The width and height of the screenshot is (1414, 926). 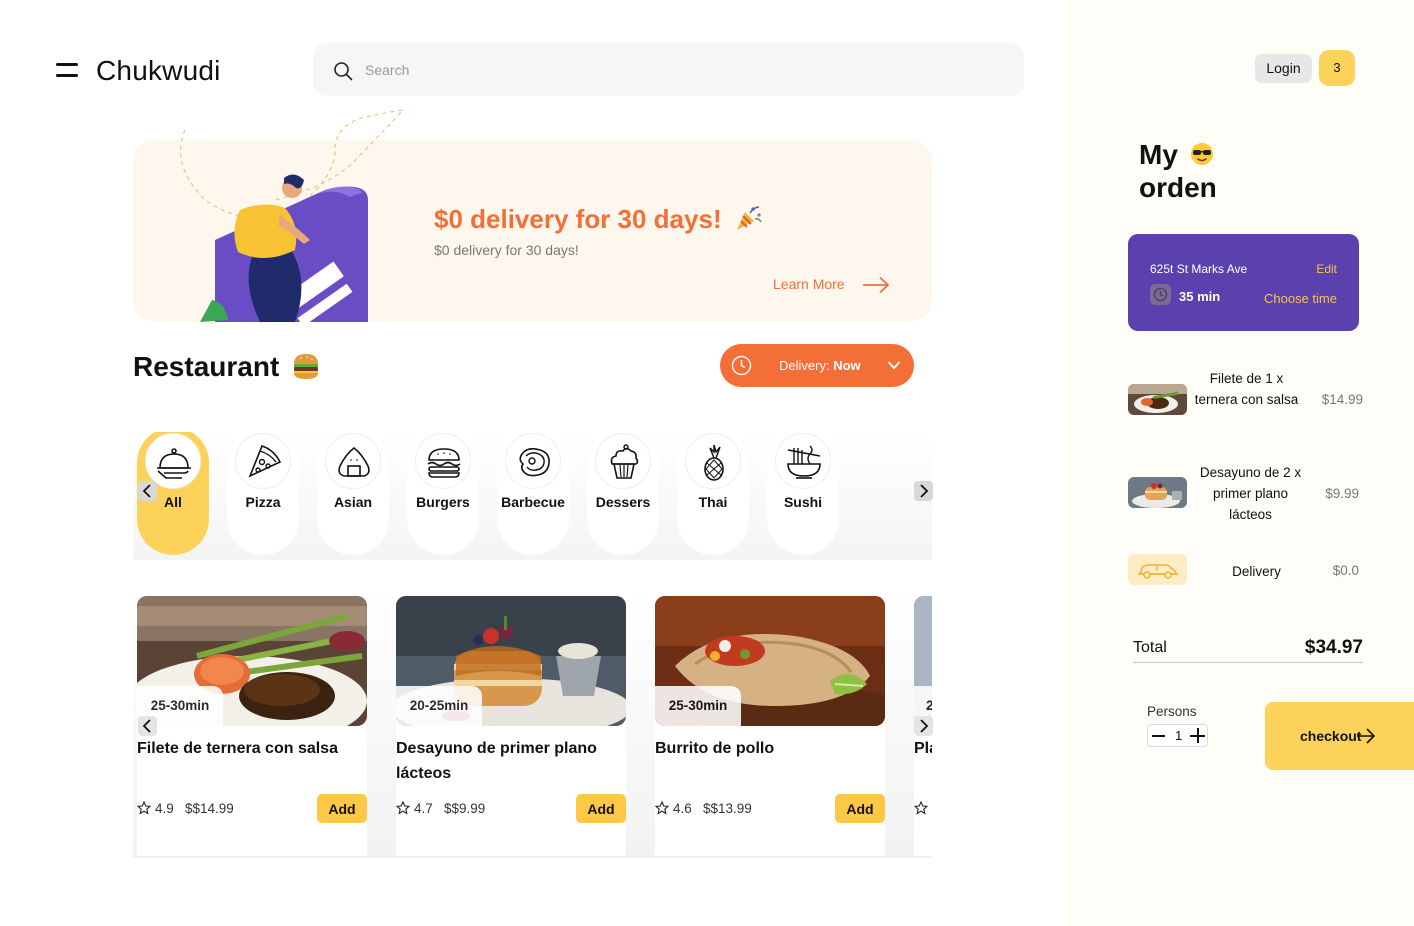 What do you see at coordinates (1201, 153) in the screenshot?
I see `sunglasses-face-icon` at bounding box center [1201, 153].